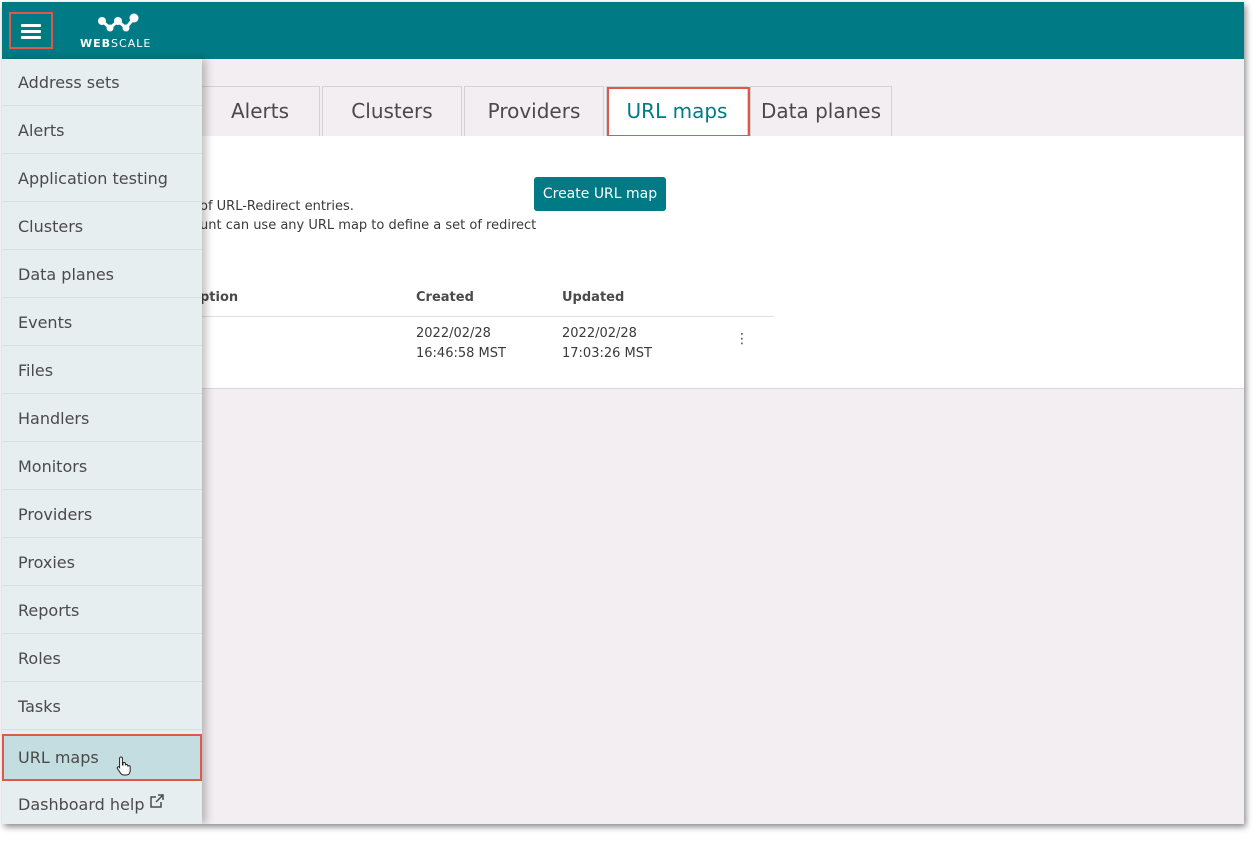 The height and width of the screenshot is (843, 1258). I want to click on drawer-item-data-planes: Data planes, so click(102, 274).